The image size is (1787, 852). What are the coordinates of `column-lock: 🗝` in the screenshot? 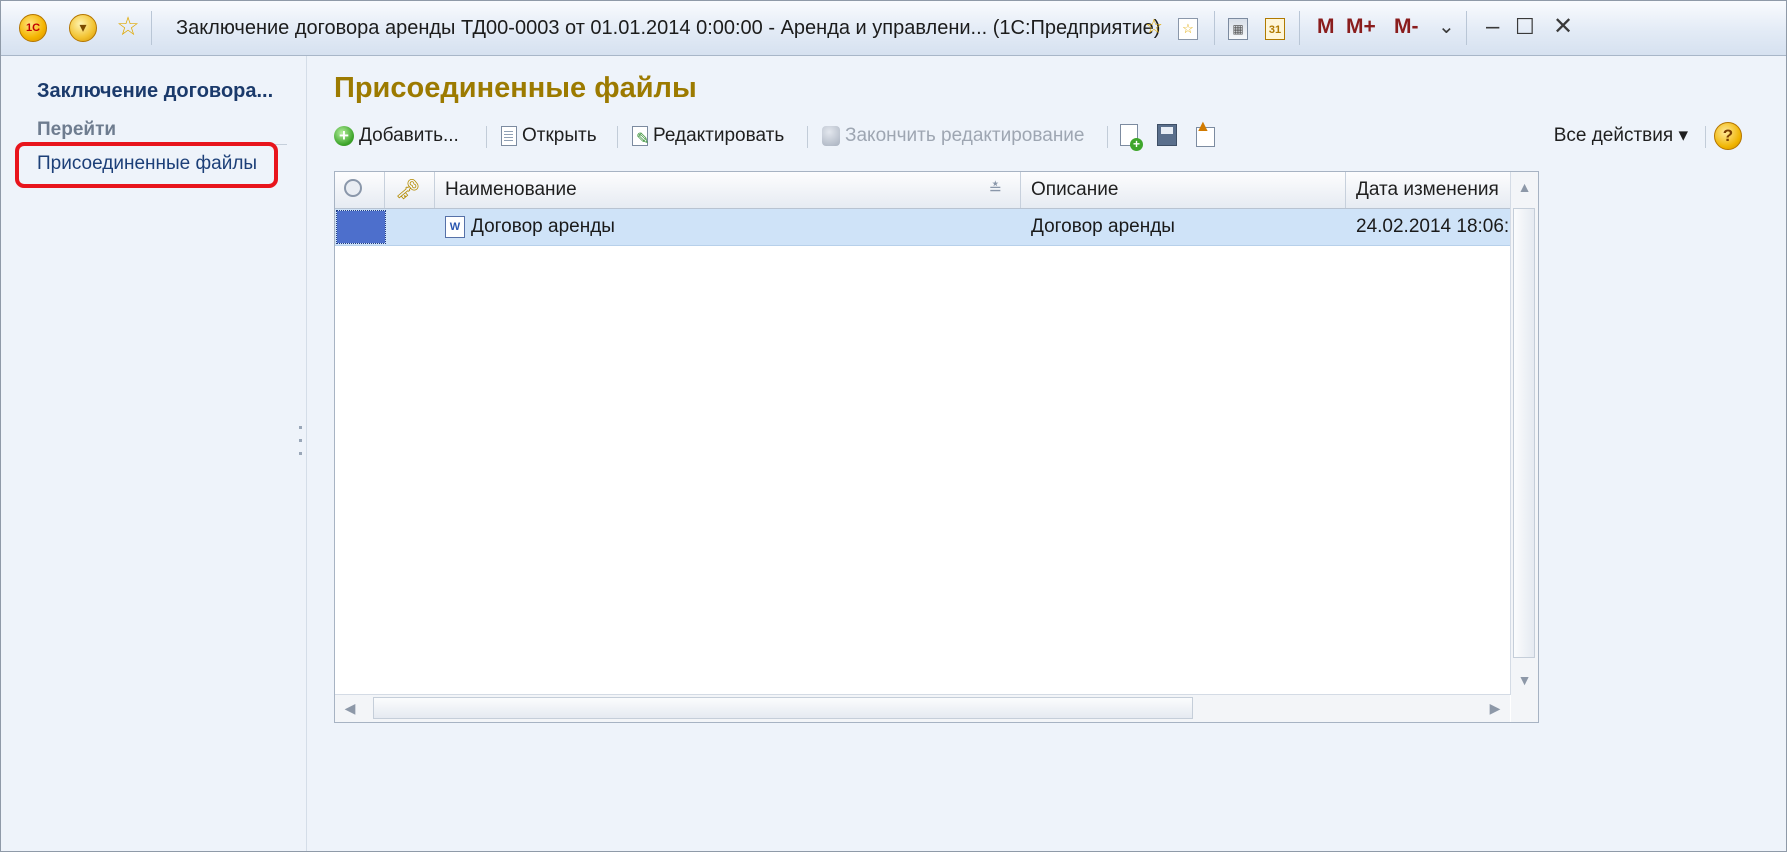 It's located at (410, 190).